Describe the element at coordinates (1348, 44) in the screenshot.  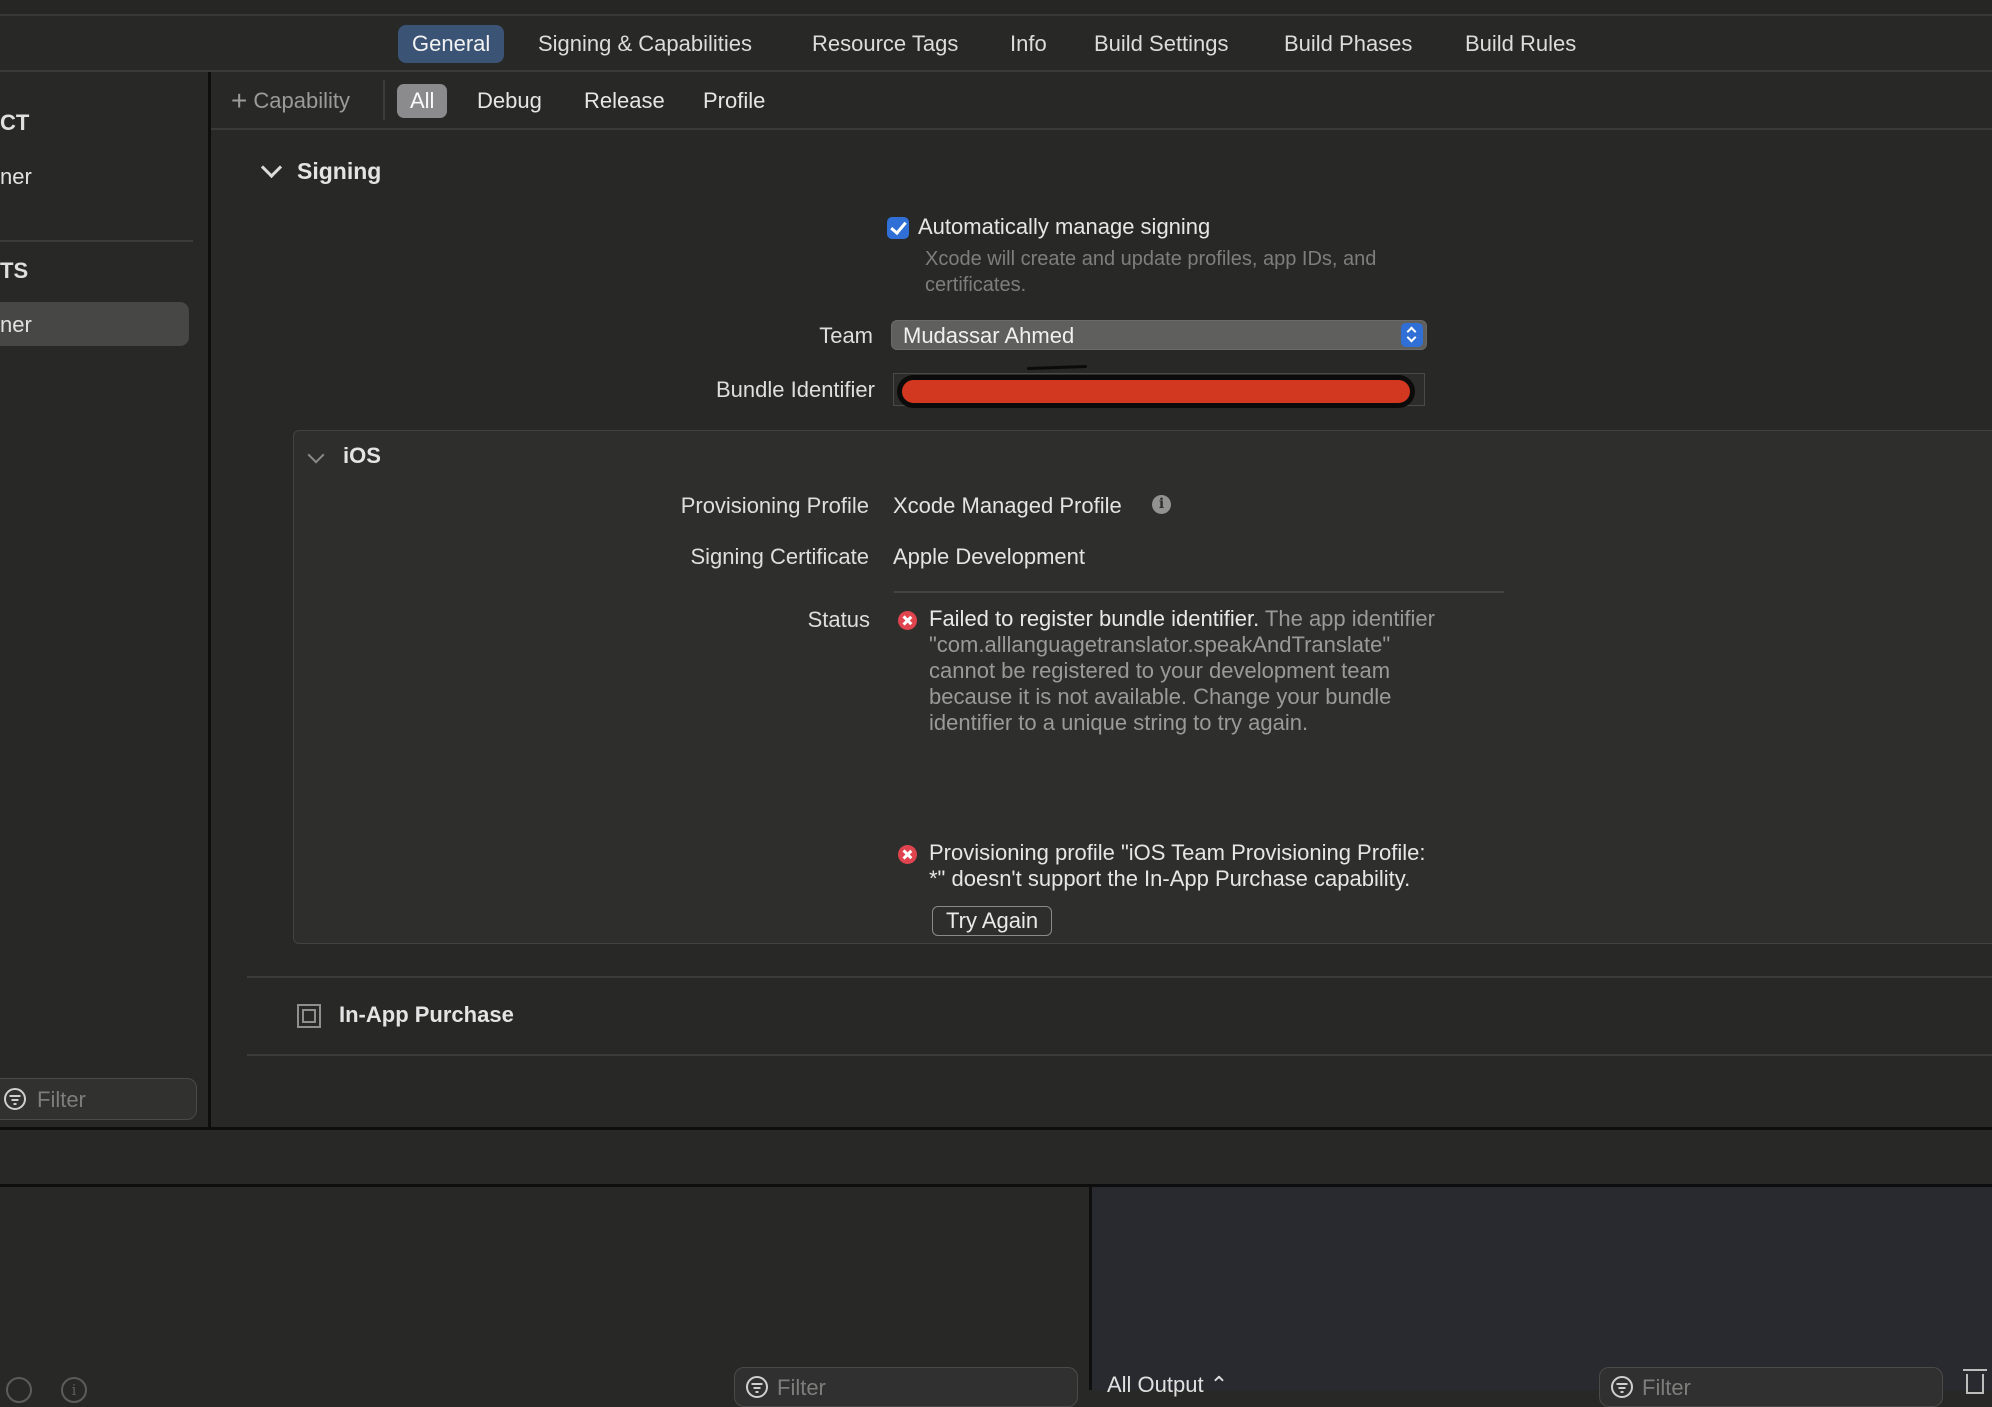
I see `tab-build-phases: Build Phases` at that location.